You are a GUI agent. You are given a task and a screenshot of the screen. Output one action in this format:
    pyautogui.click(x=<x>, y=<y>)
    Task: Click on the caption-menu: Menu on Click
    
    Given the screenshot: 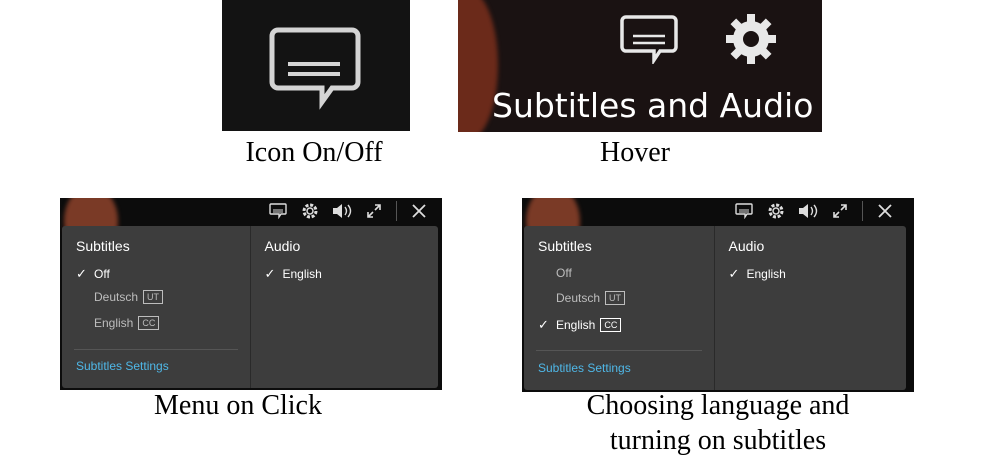 What is the action you would take?
    pyautogui.click(x=238, y=405)
    